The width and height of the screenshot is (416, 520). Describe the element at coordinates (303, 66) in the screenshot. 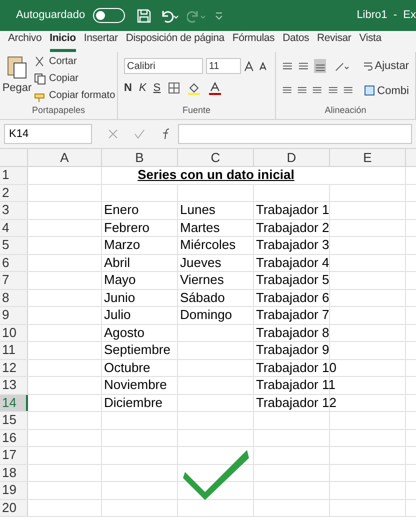

I see `align-middle-icon` at that location.